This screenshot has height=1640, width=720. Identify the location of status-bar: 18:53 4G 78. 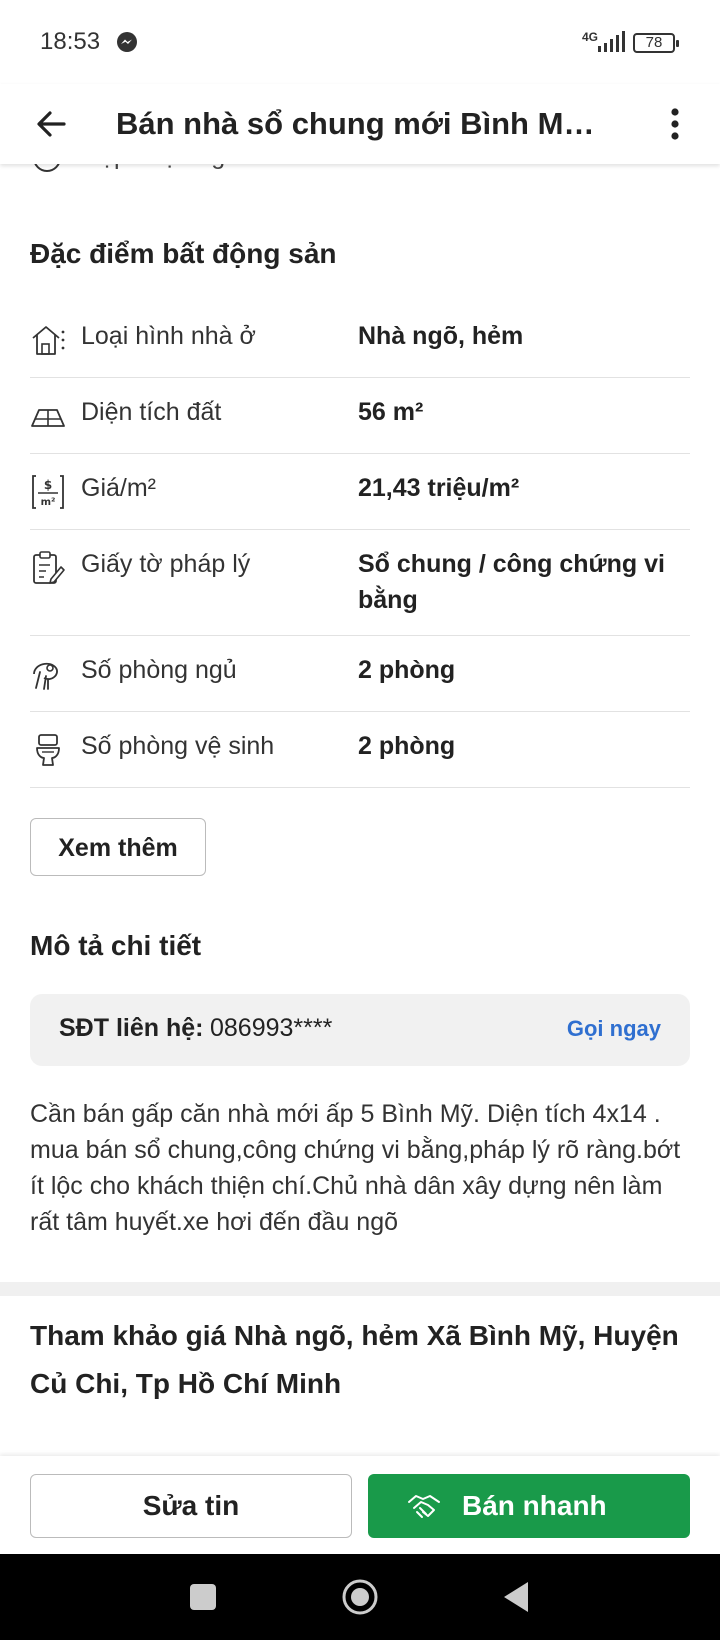
(360, 42).